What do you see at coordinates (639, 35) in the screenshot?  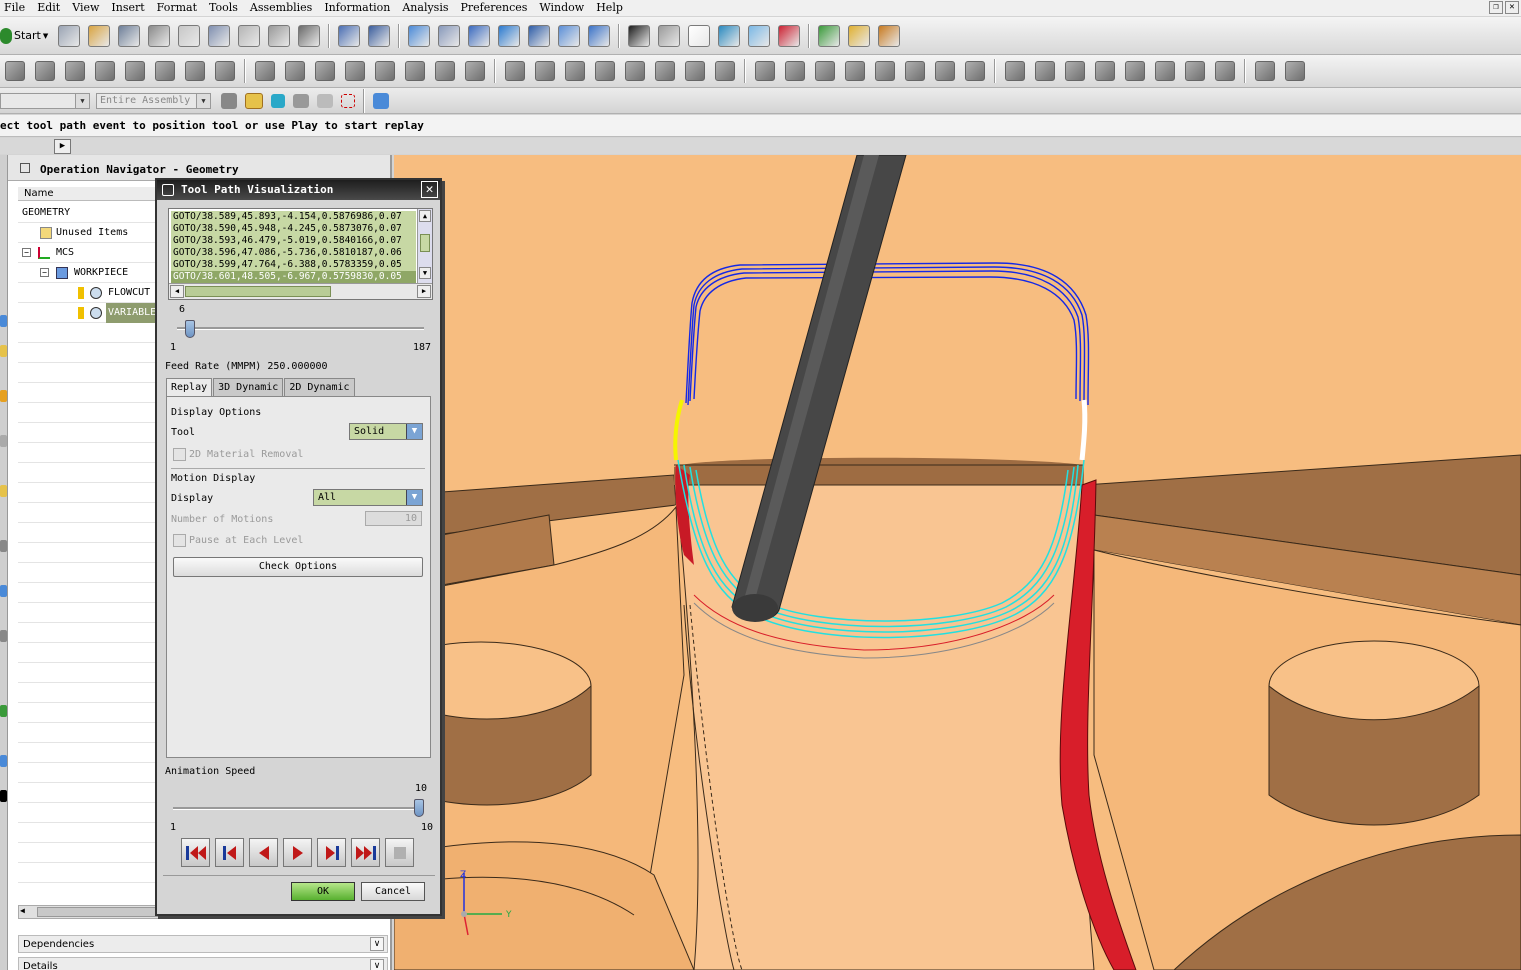 I see `render-style-icon` at bounding box center [639, 35].